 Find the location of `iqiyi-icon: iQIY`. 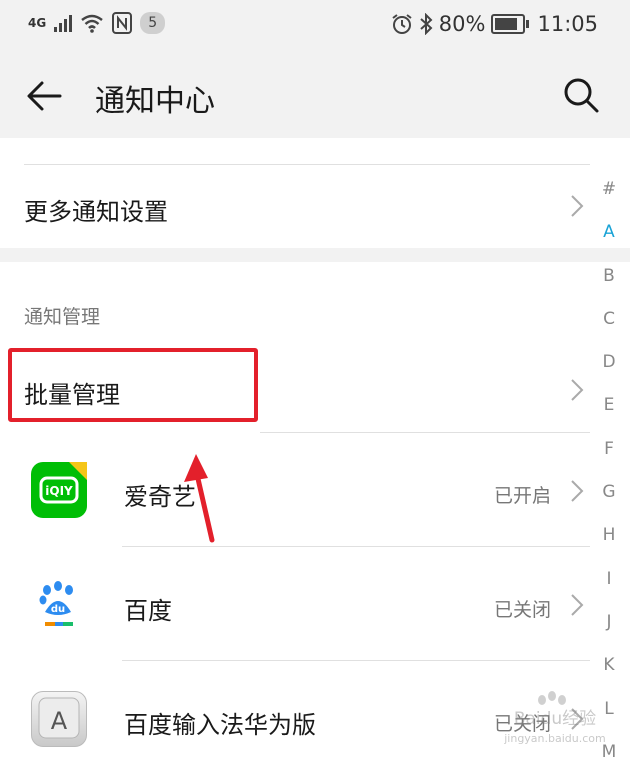

iqiyi-icon: iQIY is located at coordinates (59, 490).